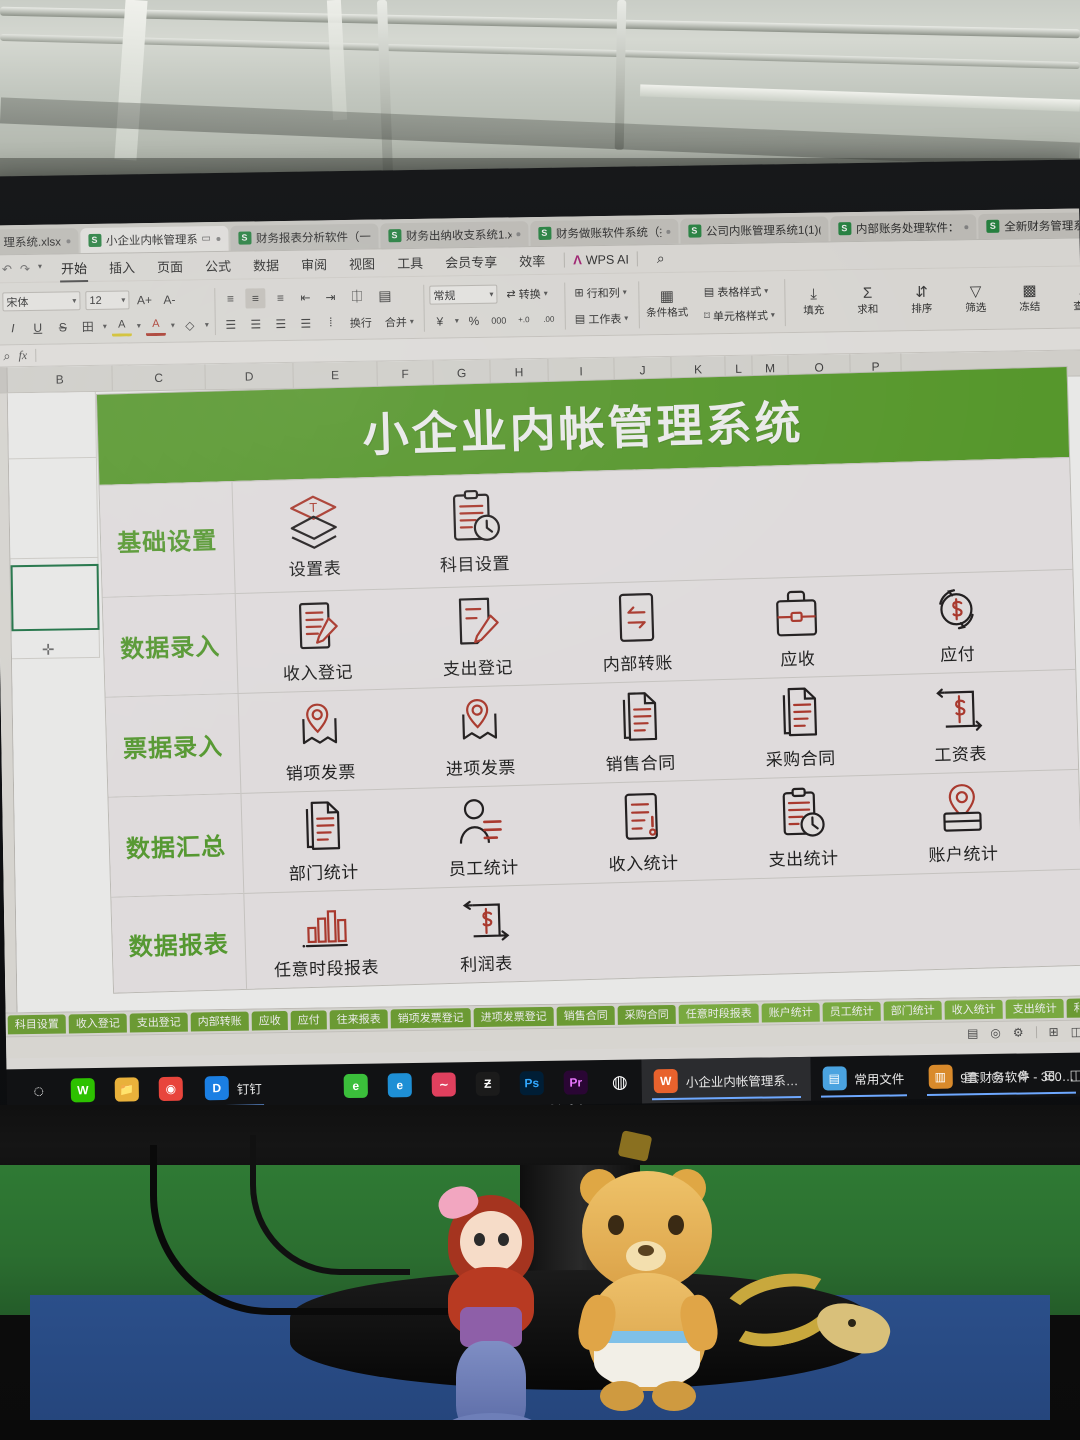 The height and width of the screenshot is (1440, 1080). I want to click on cell-style-button: ⌑ 单元格样式 ▾, so click(739, 315).